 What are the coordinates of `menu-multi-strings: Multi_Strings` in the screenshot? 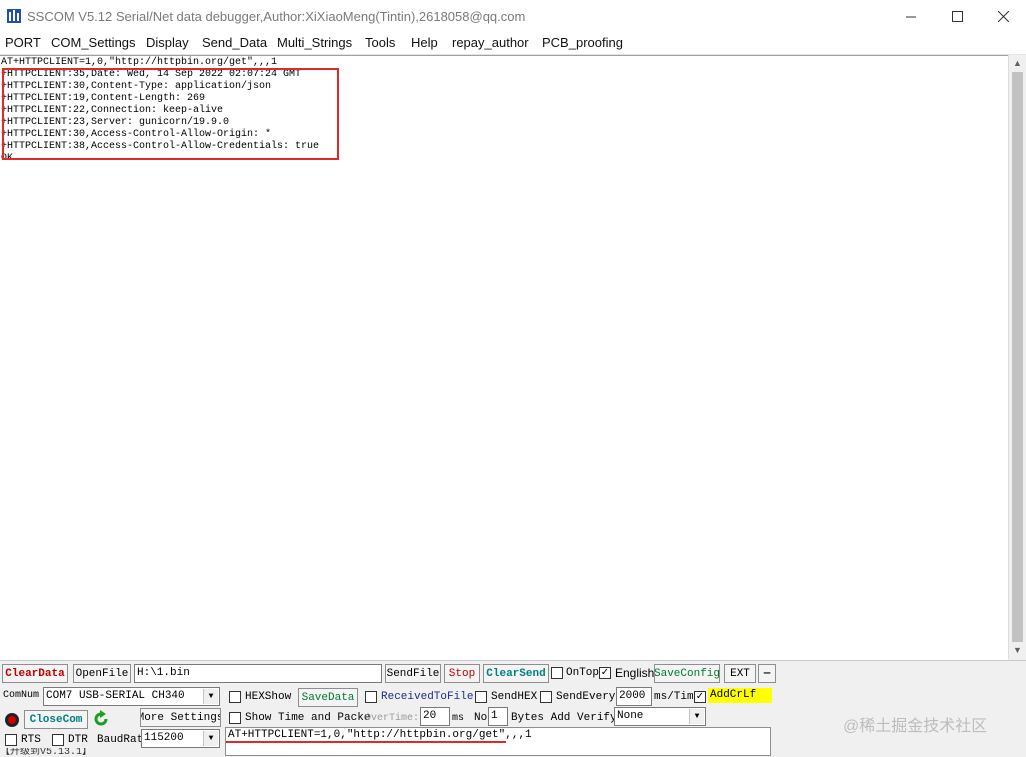 It's located at (314, 42).